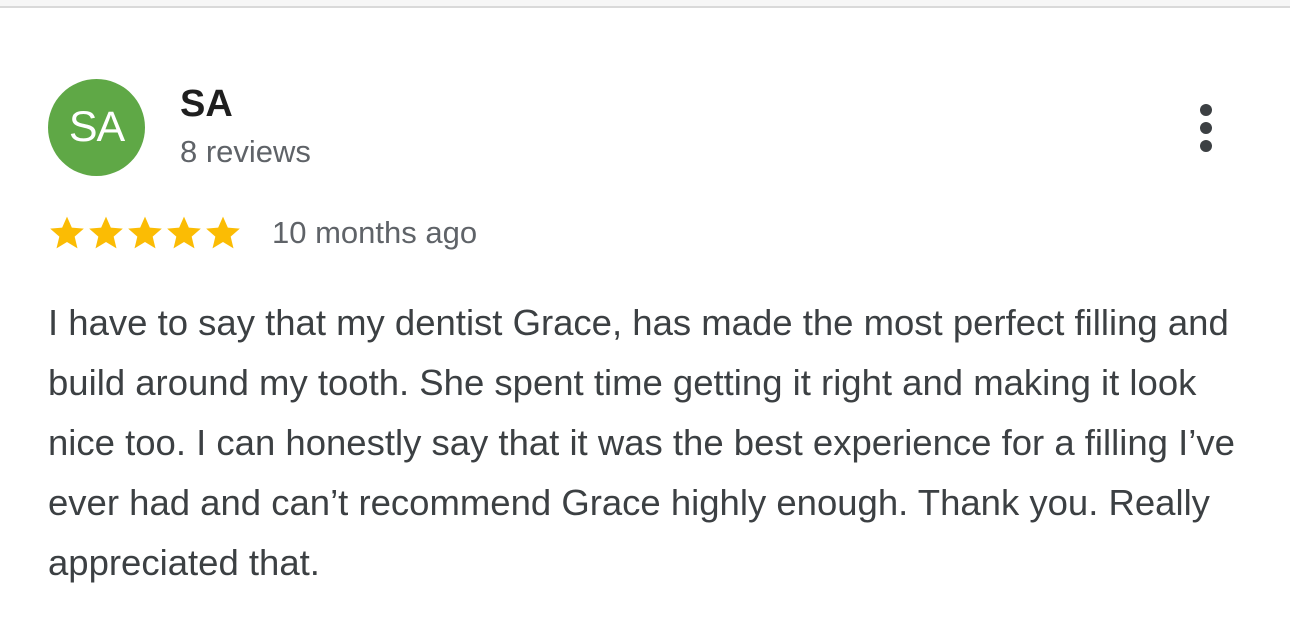 This screenshot has width=1290, height=621. I want to click on rating-row: 10 months ago, so click(262, 233).